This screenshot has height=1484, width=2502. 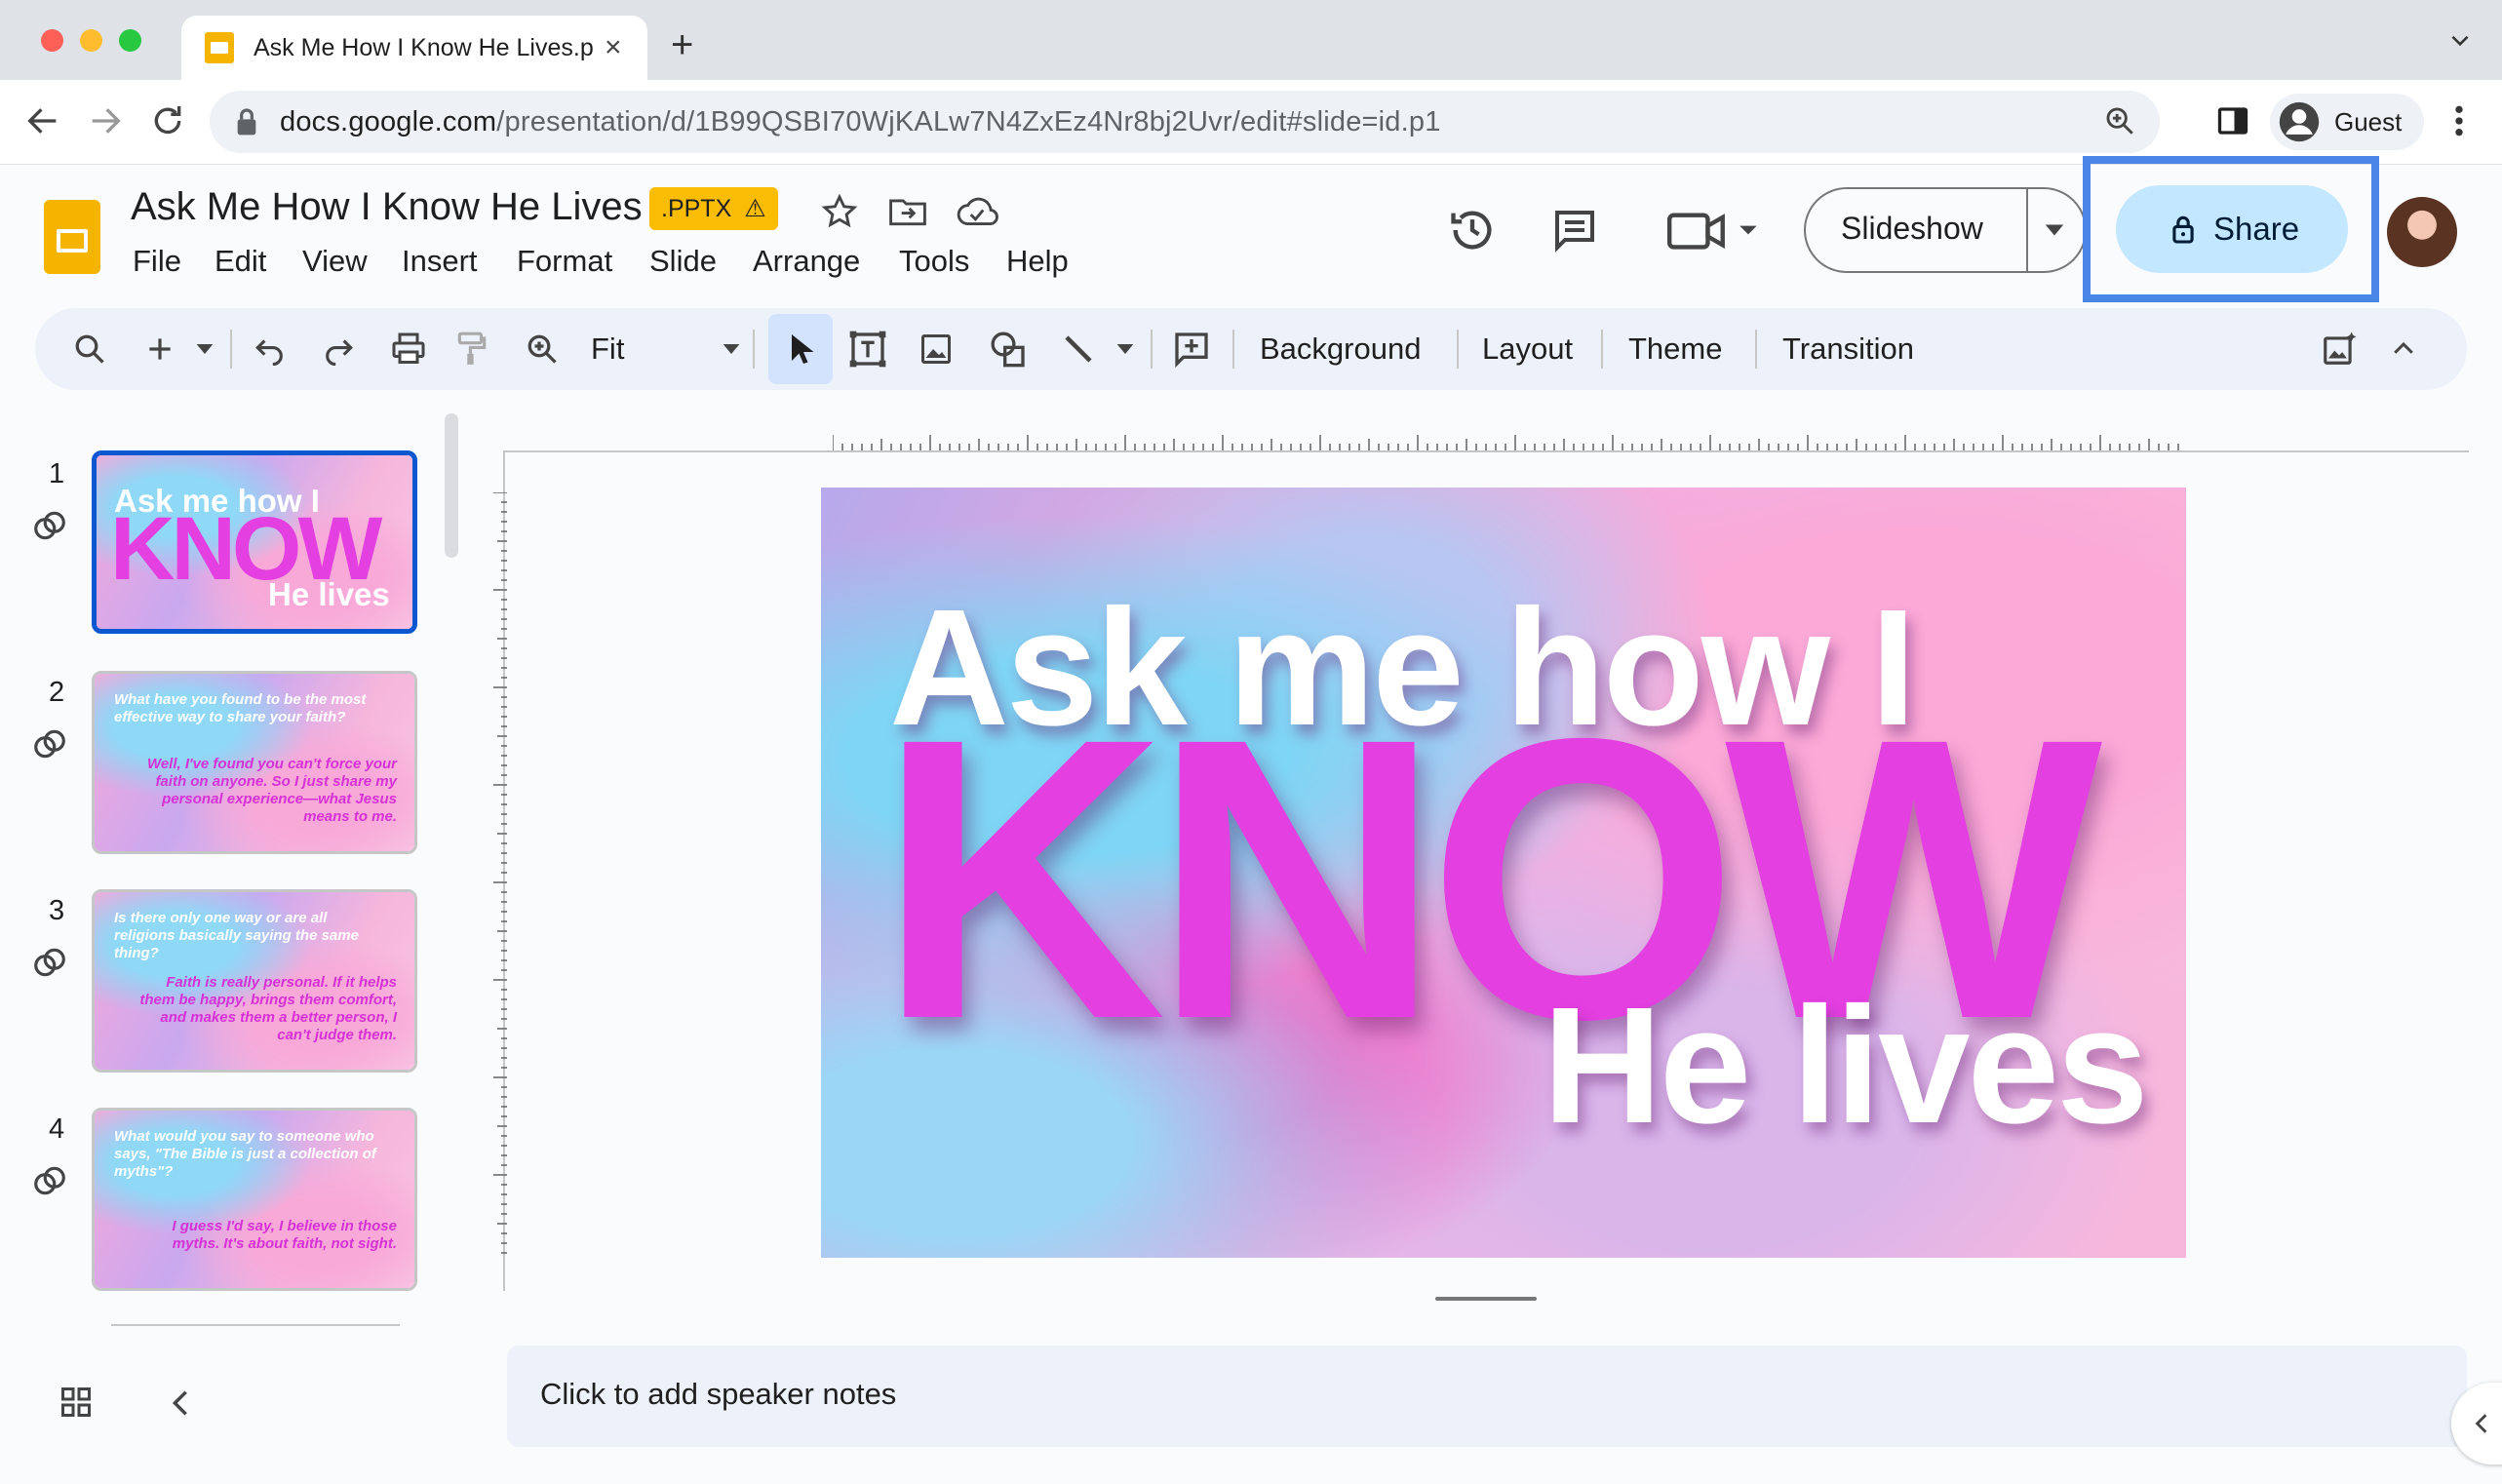 I want to click on menu-insert: Insert, so click(x=440, y=261).